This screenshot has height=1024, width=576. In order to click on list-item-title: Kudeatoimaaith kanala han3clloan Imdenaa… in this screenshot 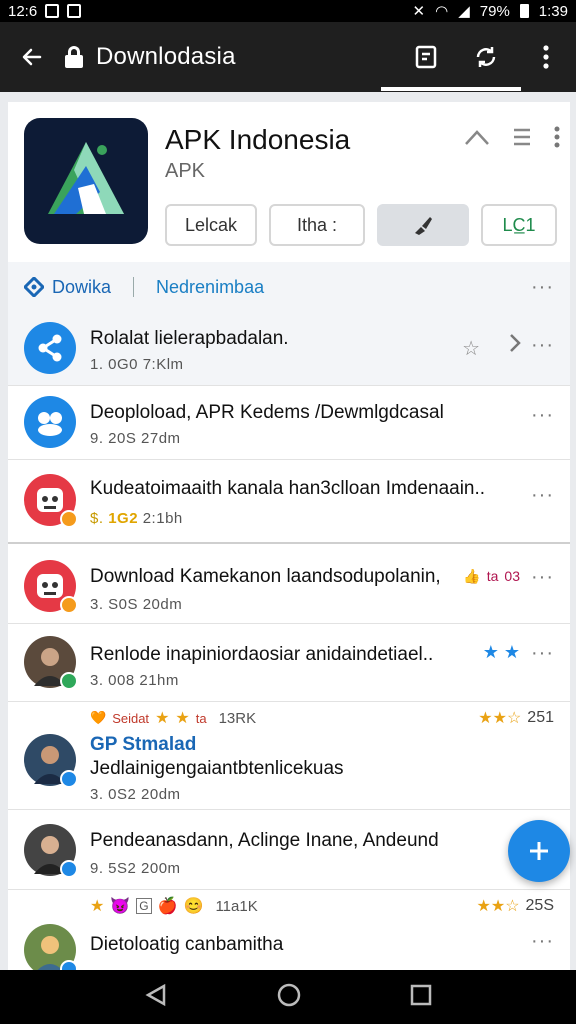, I will do `click(288, 488)`.